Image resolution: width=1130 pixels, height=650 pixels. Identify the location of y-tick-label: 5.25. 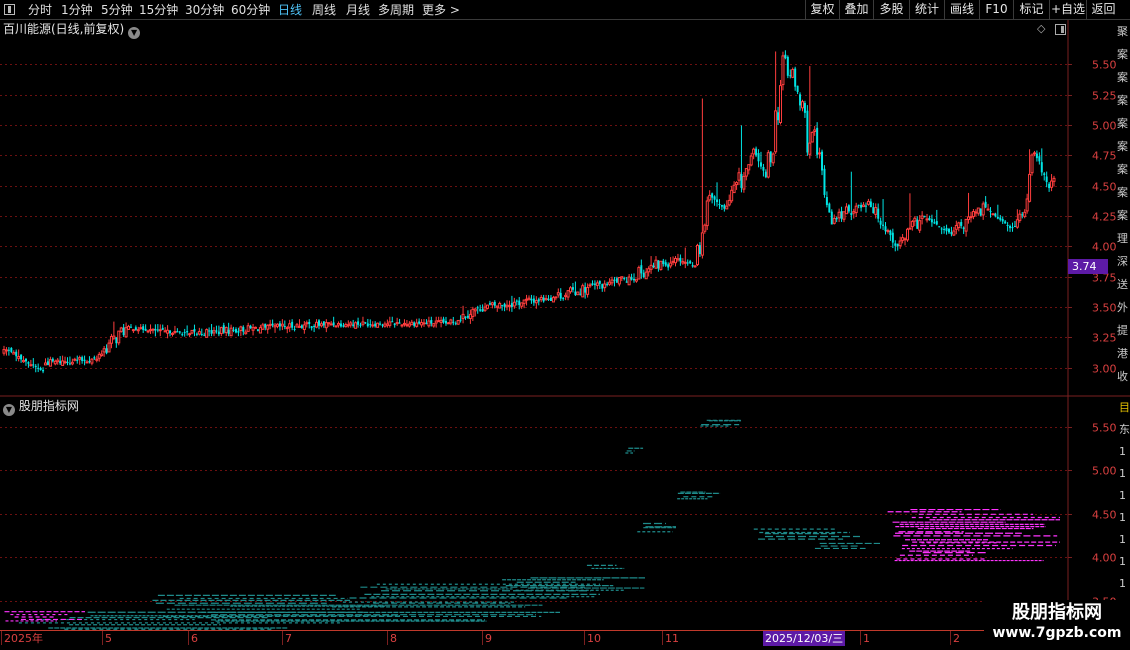
(1104, 96).